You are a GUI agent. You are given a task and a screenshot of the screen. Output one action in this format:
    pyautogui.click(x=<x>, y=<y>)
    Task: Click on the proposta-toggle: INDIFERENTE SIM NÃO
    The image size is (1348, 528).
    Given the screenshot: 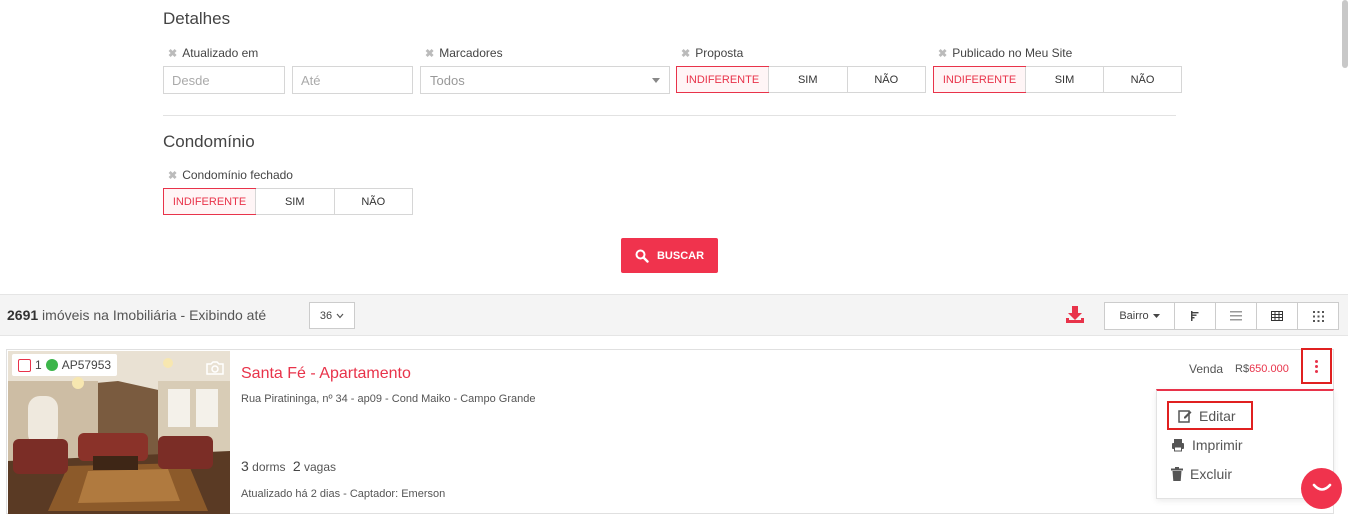 What is the action you would take?
    pyautogui.click(x=801, y=79)
    